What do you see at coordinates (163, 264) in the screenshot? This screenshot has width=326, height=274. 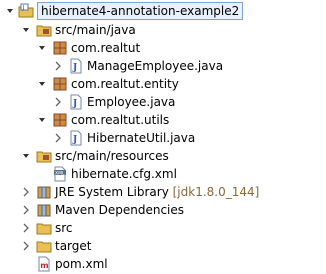 I see `tree-node-pom-file: m pom.xml` at bounding box center [163, 264].